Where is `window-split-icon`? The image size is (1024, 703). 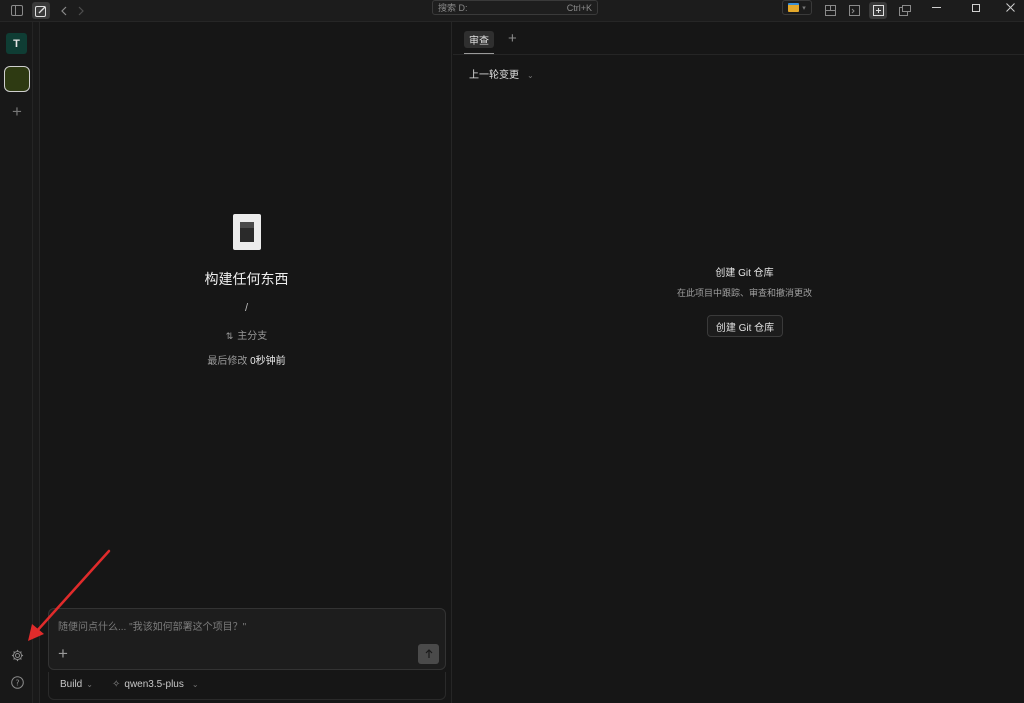
window-split-icon is located at coordinates (905, 10).